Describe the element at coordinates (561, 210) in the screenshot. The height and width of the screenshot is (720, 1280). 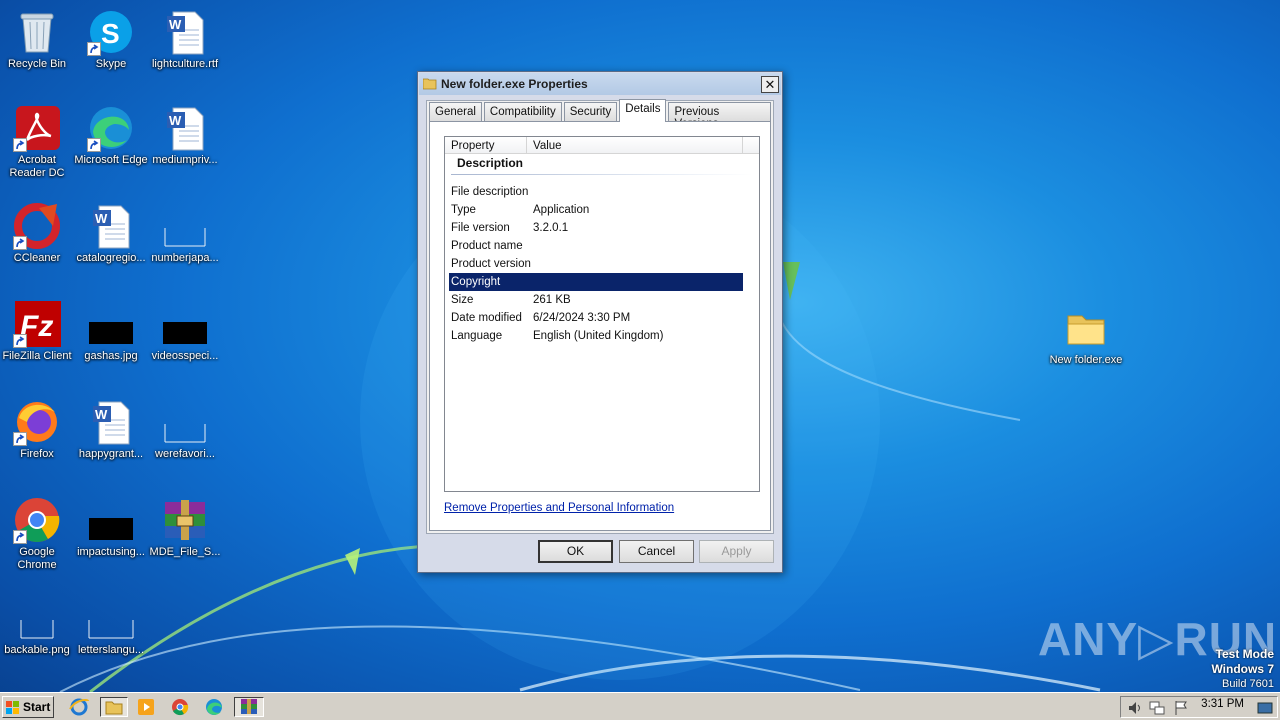
I see `property-value: Application` at that location.